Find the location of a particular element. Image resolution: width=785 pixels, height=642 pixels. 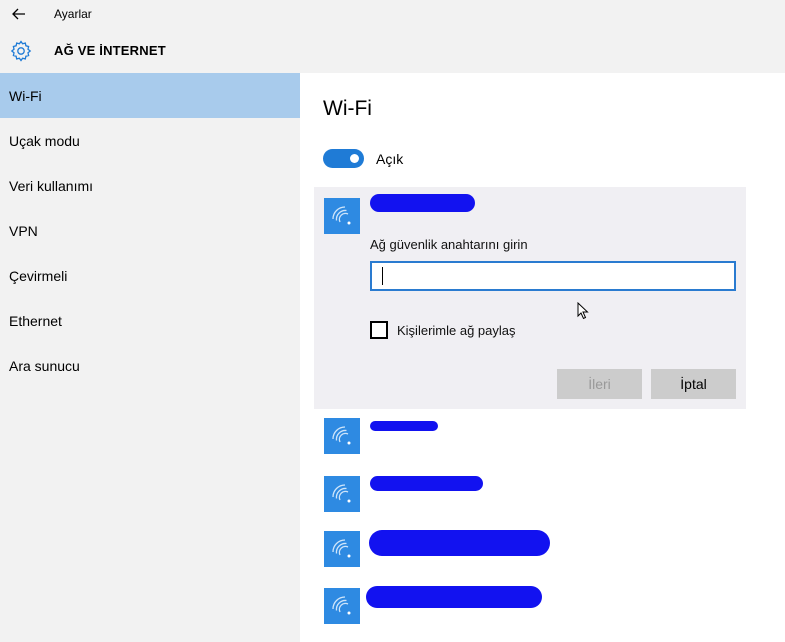

back-arrow-icon is located at coordinates (18, 14).